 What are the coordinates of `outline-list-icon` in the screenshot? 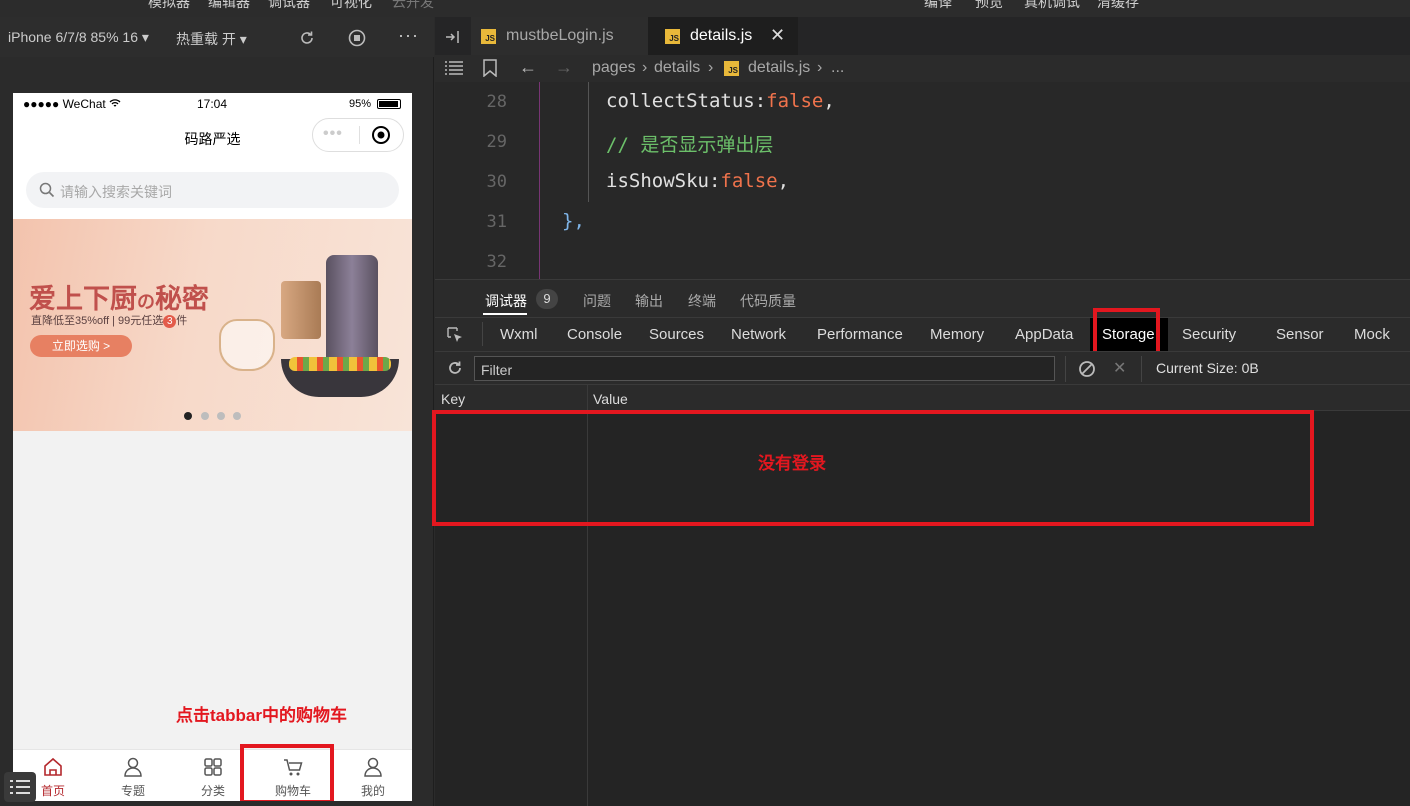 It's located at (454, 68).